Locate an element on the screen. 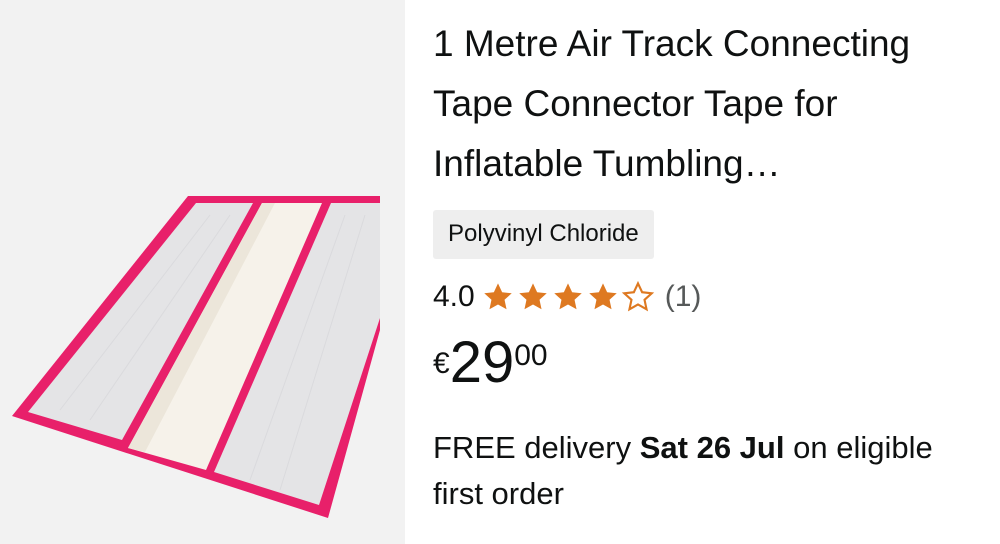 The height and width of the screenshot is (544, 1000). price-whole: 29 is located at coordinates (482, 362).